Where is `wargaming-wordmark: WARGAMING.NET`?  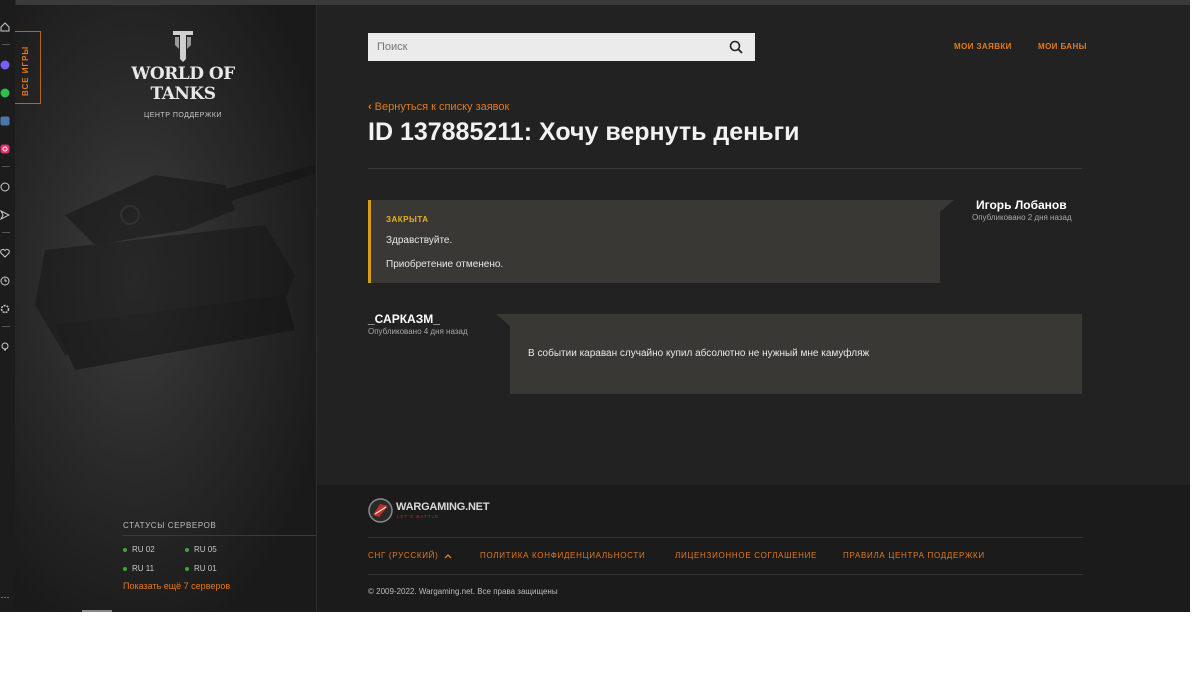 wargaming-wordmark: WARGAMING.NET is located at coordinates (443, 507).